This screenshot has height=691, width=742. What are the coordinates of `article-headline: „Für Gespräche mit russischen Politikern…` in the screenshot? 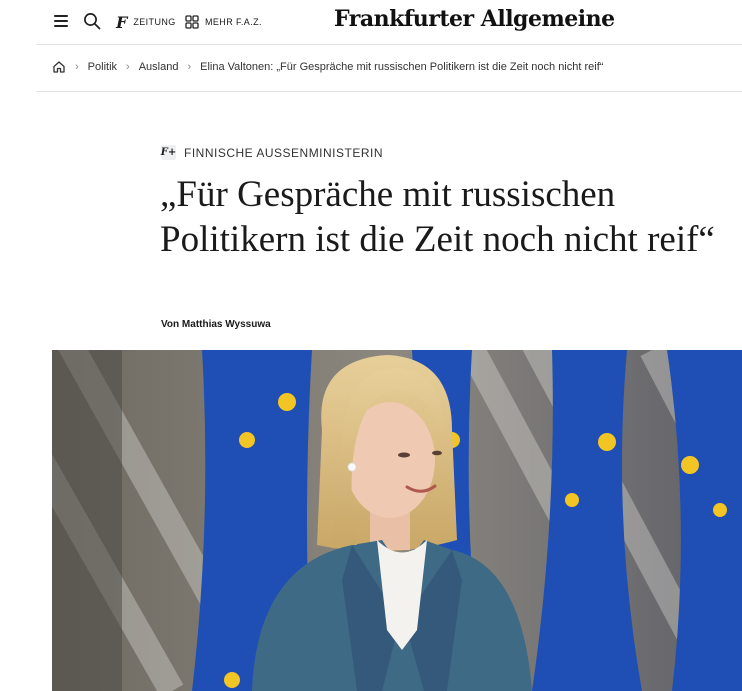 It's located at (437, 217).